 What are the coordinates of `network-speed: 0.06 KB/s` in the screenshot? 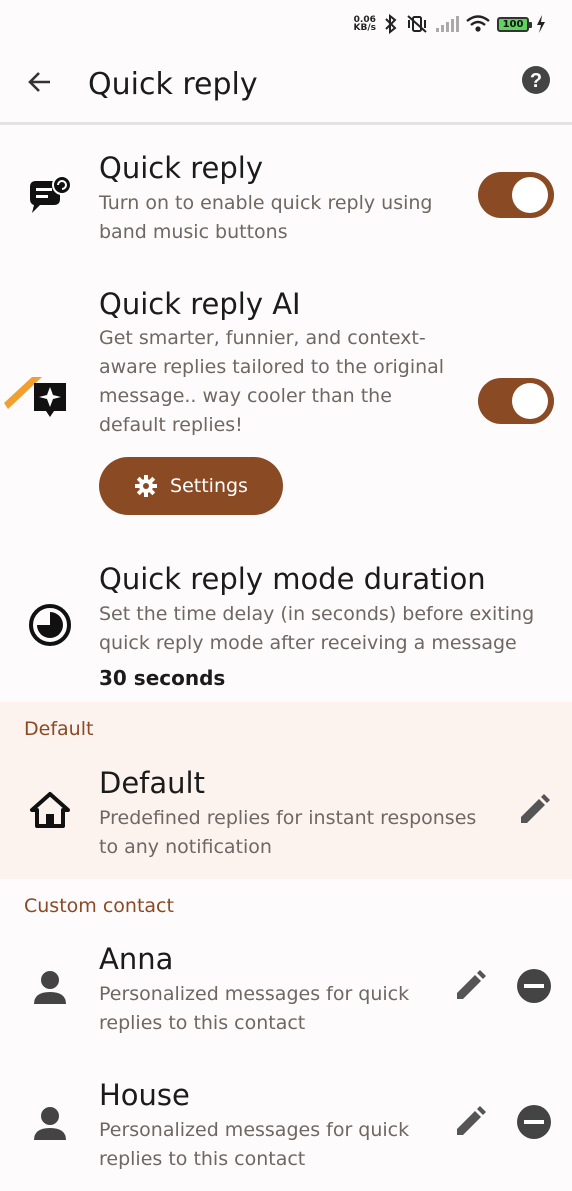 It's located at (364, 24).